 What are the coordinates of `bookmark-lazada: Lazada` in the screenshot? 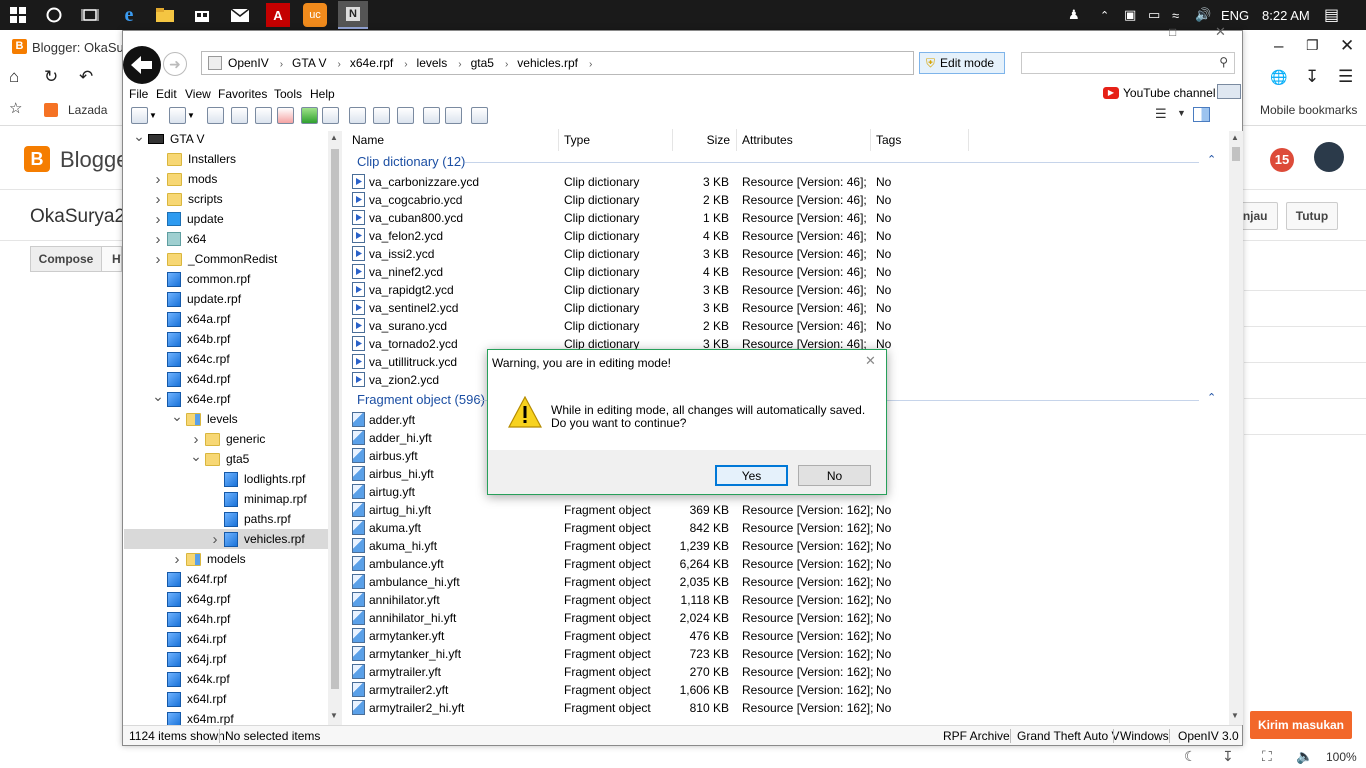 It's located at (87, 110).